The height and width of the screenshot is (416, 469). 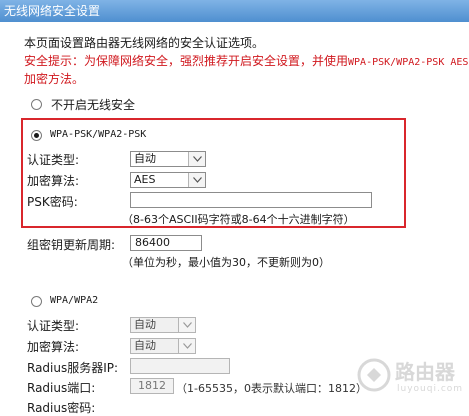 What do you see at coordinates (36, 301) in the screenshot?
I see `radio-wpa` at bounding box center [36, 301].